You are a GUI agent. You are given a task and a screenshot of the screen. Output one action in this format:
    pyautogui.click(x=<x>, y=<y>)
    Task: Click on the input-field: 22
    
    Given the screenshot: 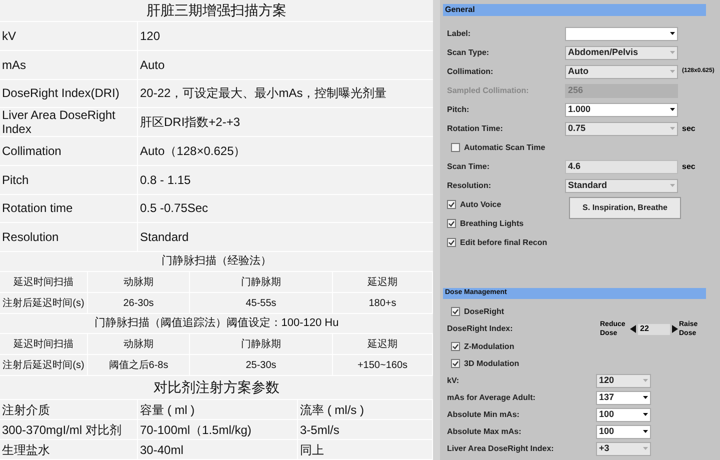 What is the action you would take?
    pyautogui.click(x=654, y=329)
    